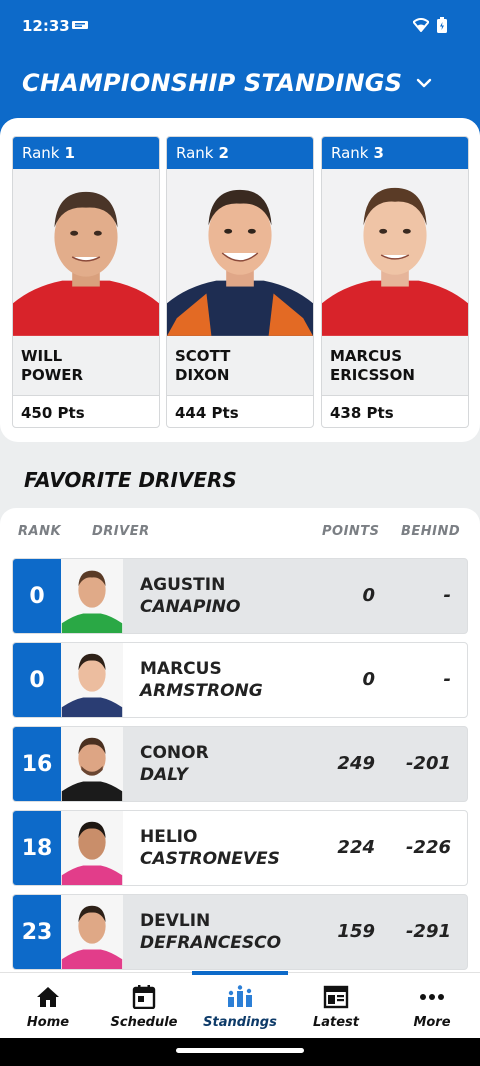  I want to click on driver-name: WILL POWER, so click(86, 366).